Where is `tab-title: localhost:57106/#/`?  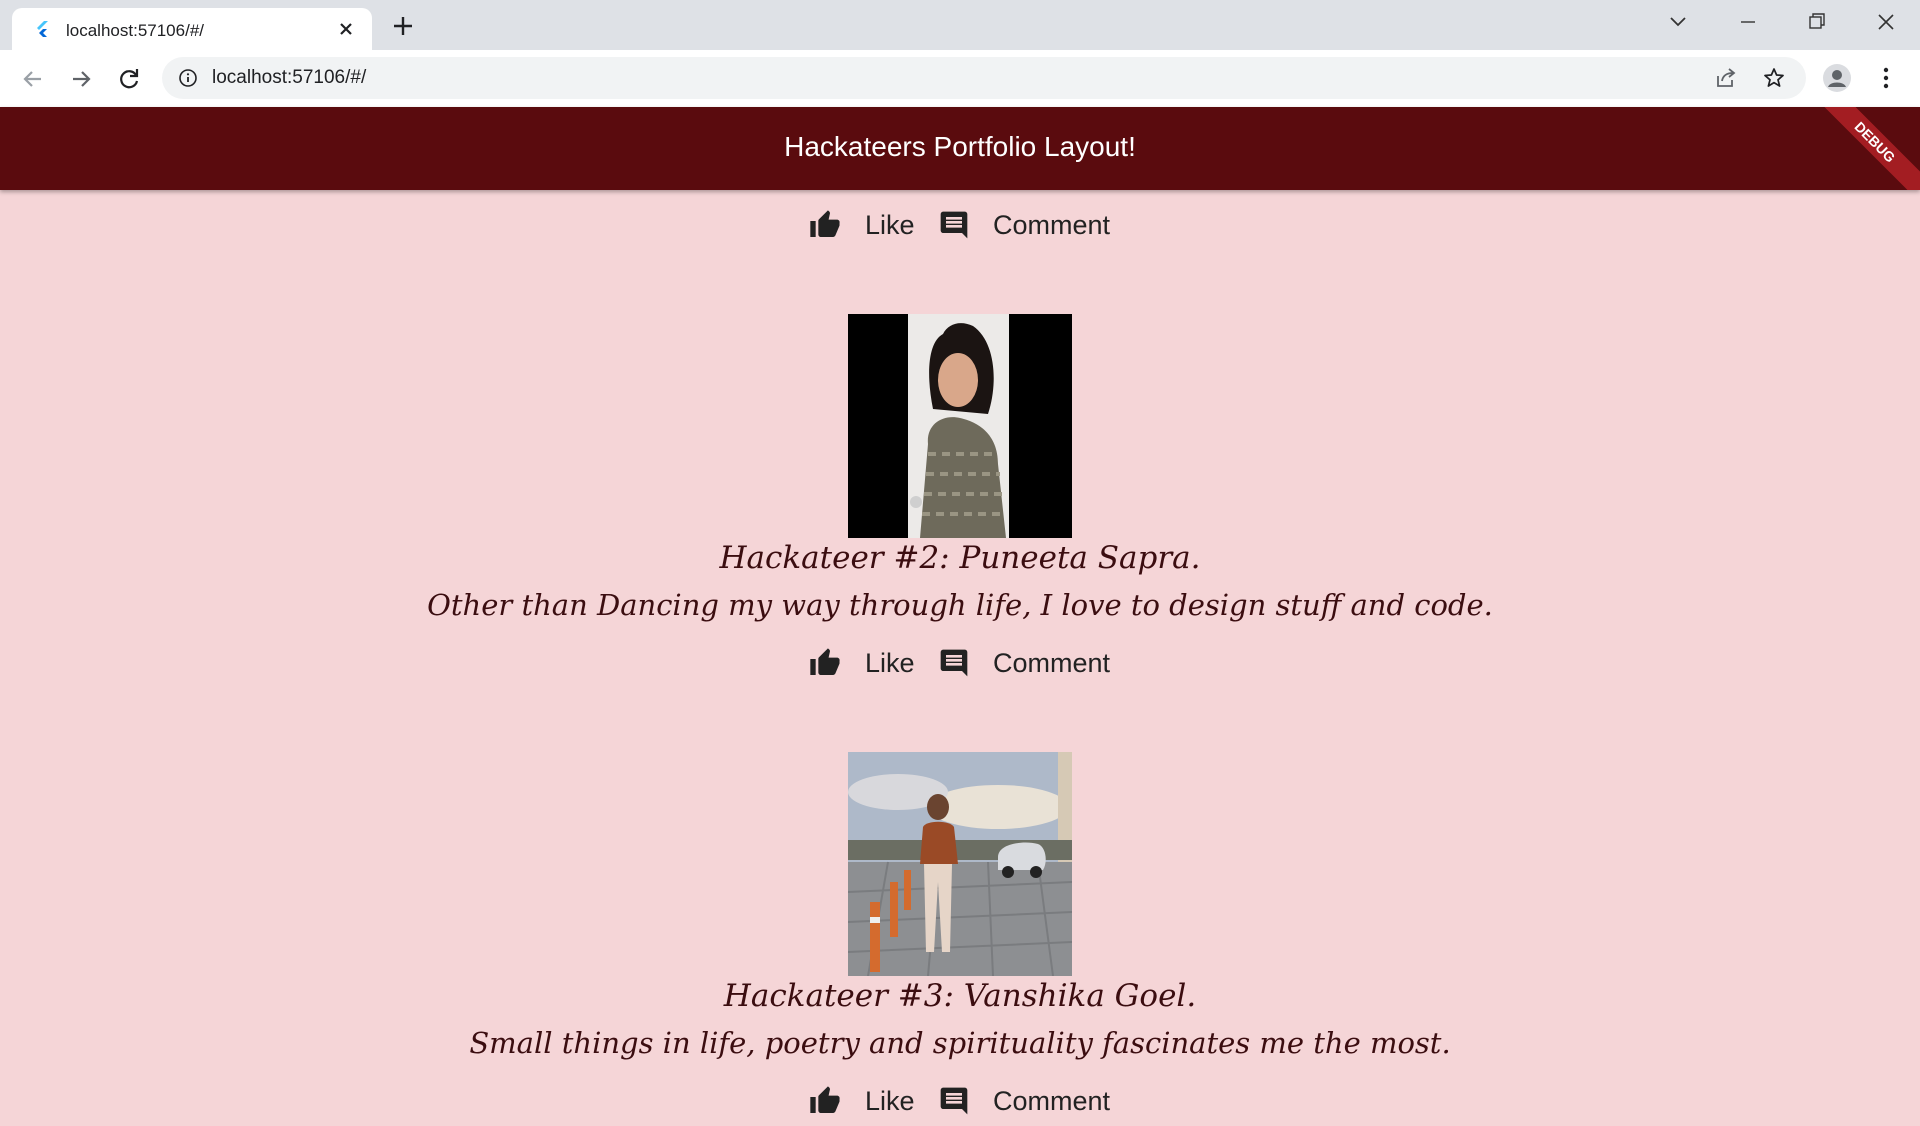 tab-title: localhost:57106/#/ is located at coordinates (135, 30).